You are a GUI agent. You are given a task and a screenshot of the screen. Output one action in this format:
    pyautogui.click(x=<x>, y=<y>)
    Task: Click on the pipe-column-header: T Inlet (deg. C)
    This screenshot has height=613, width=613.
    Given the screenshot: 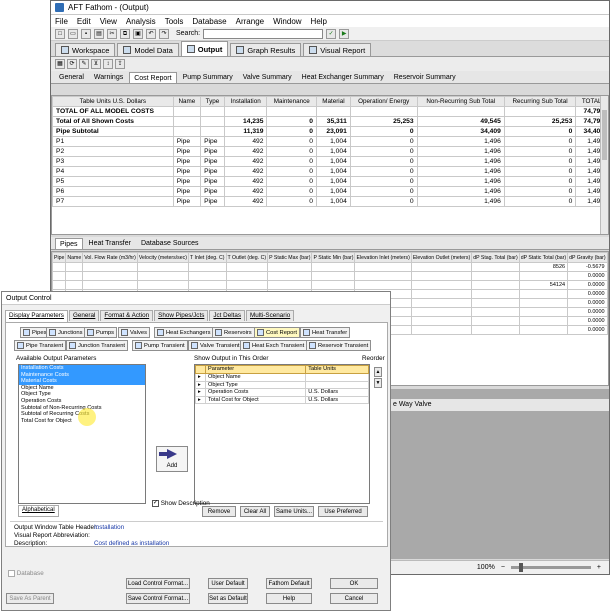 What is the action you would take?
    pyautogui.click(x=207, y=257)
    